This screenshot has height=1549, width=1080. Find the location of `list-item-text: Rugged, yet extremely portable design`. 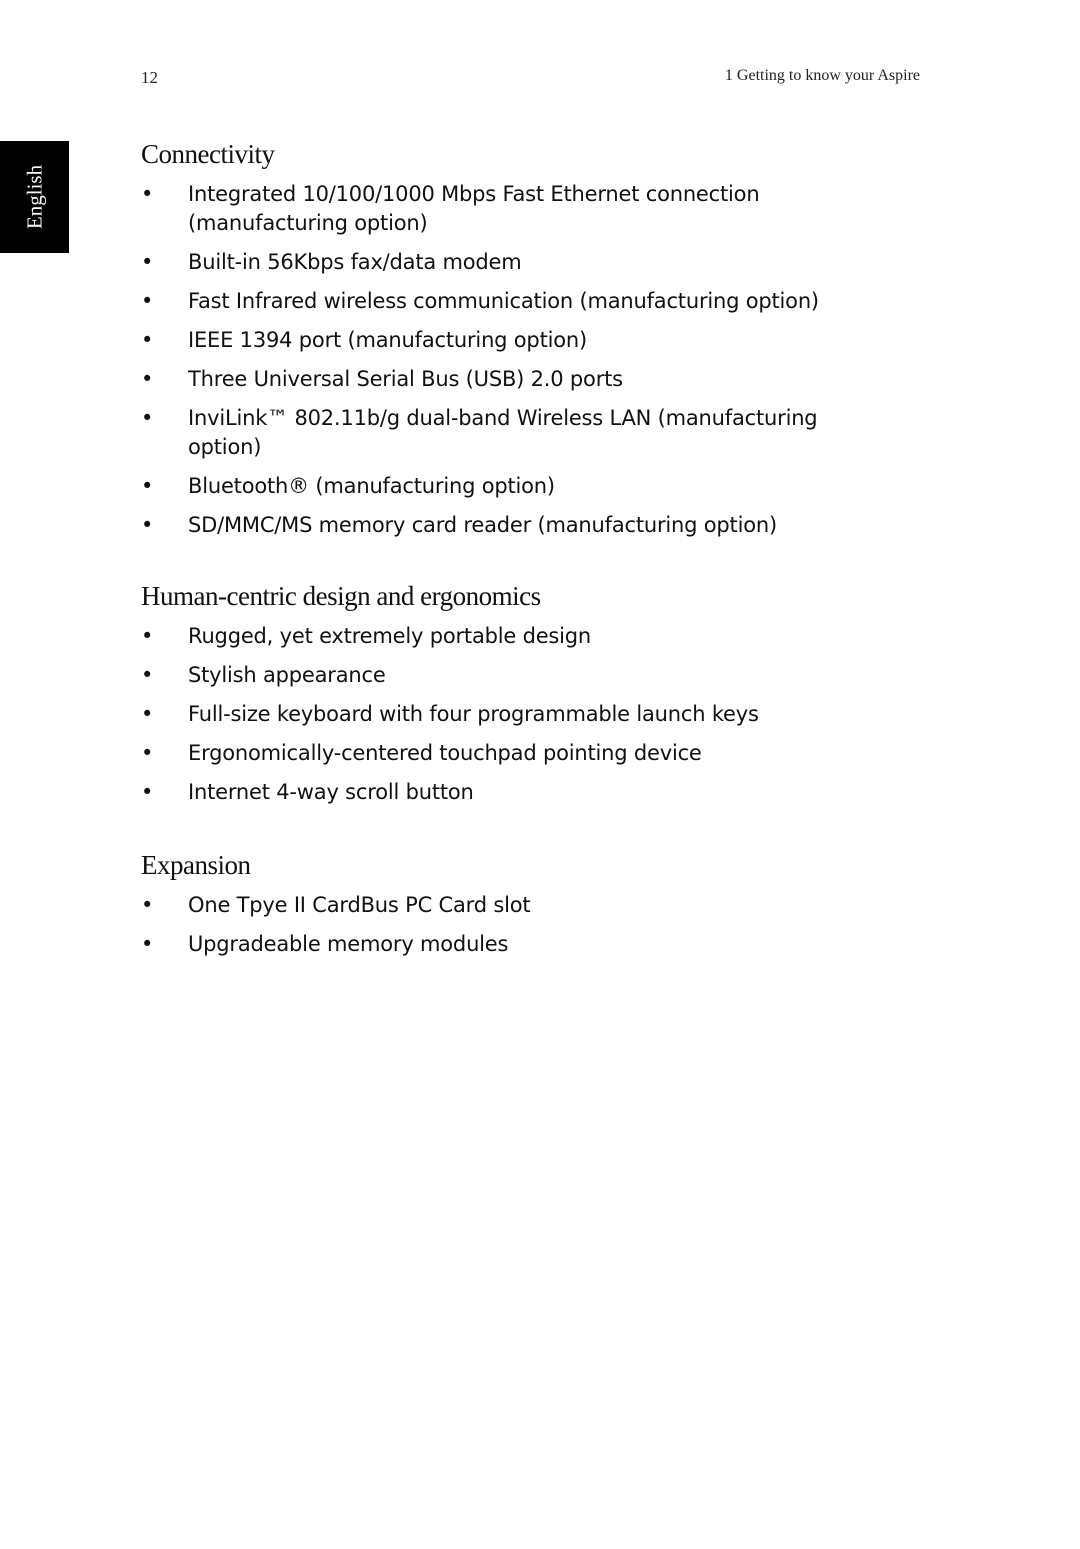

list-item-text: Rugged, yet extremely portable design is located at coordinates (390, 636).